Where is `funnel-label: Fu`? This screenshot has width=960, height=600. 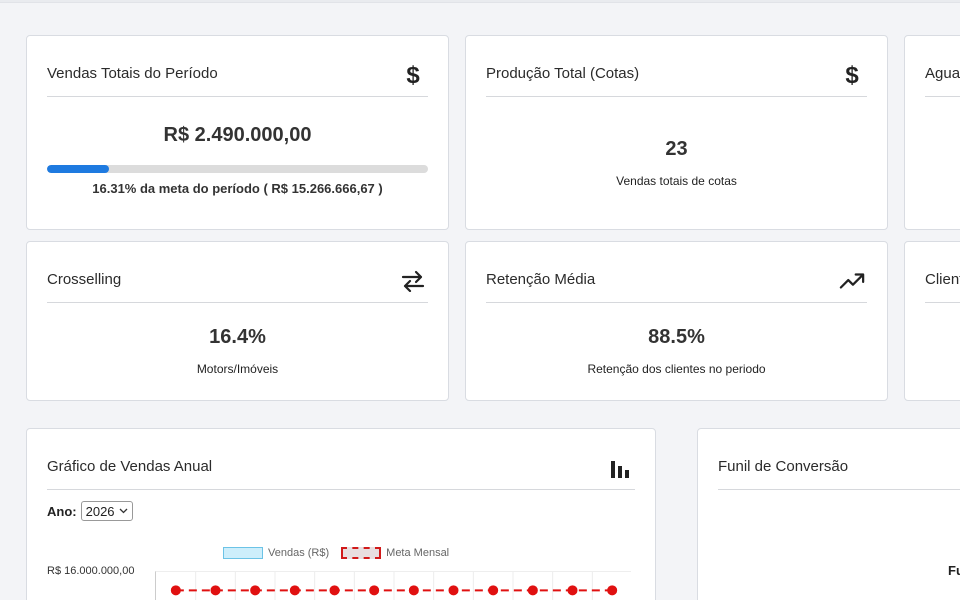 funnel-label: Fu is located at coordinates (954, 570).